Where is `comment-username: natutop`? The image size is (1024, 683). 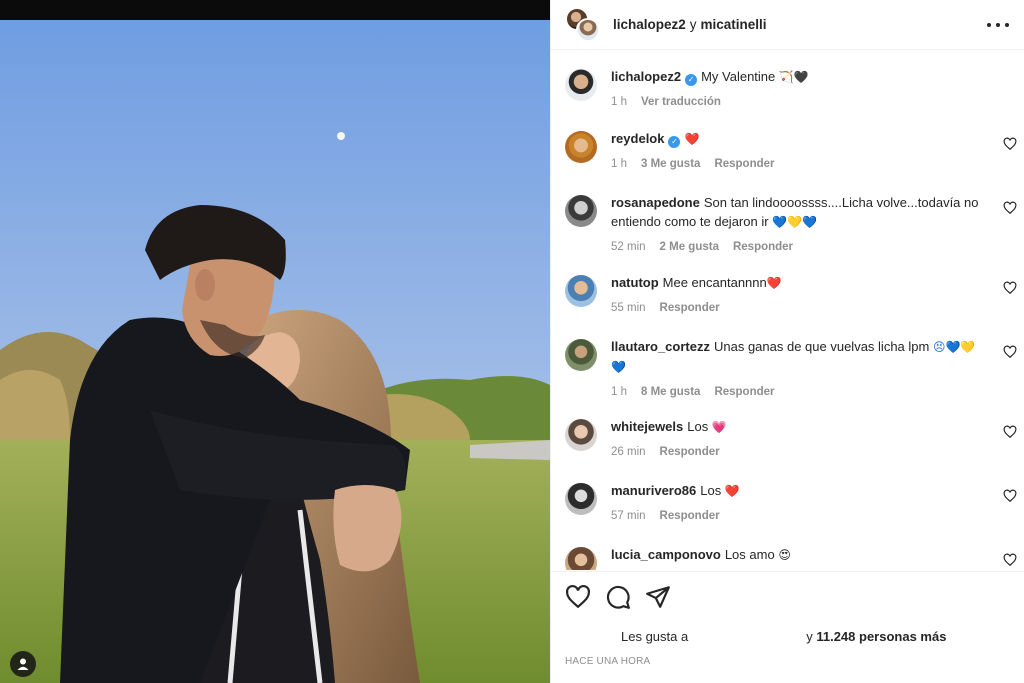 comment-username: natutop is located at coordinates (635, 282).